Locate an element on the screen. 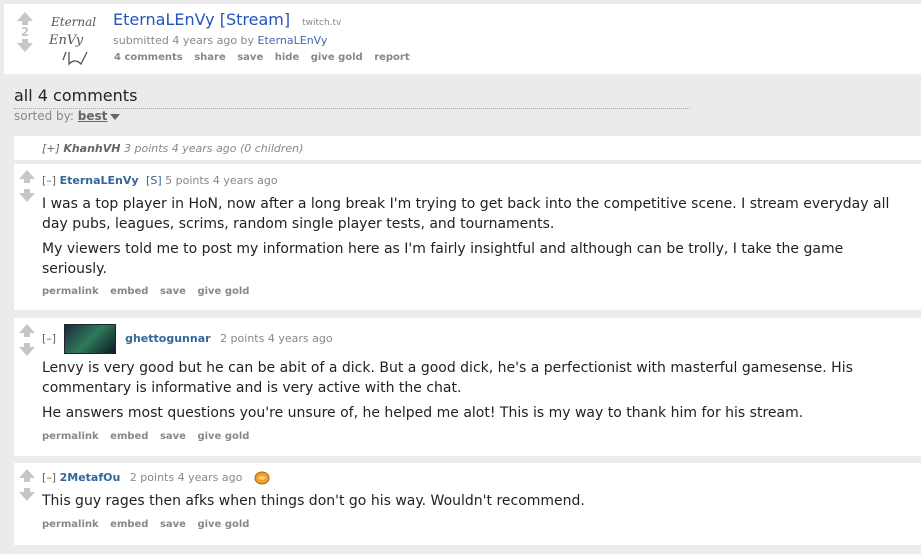  submitter-tag: [S] is located at coordinates (154, 180).